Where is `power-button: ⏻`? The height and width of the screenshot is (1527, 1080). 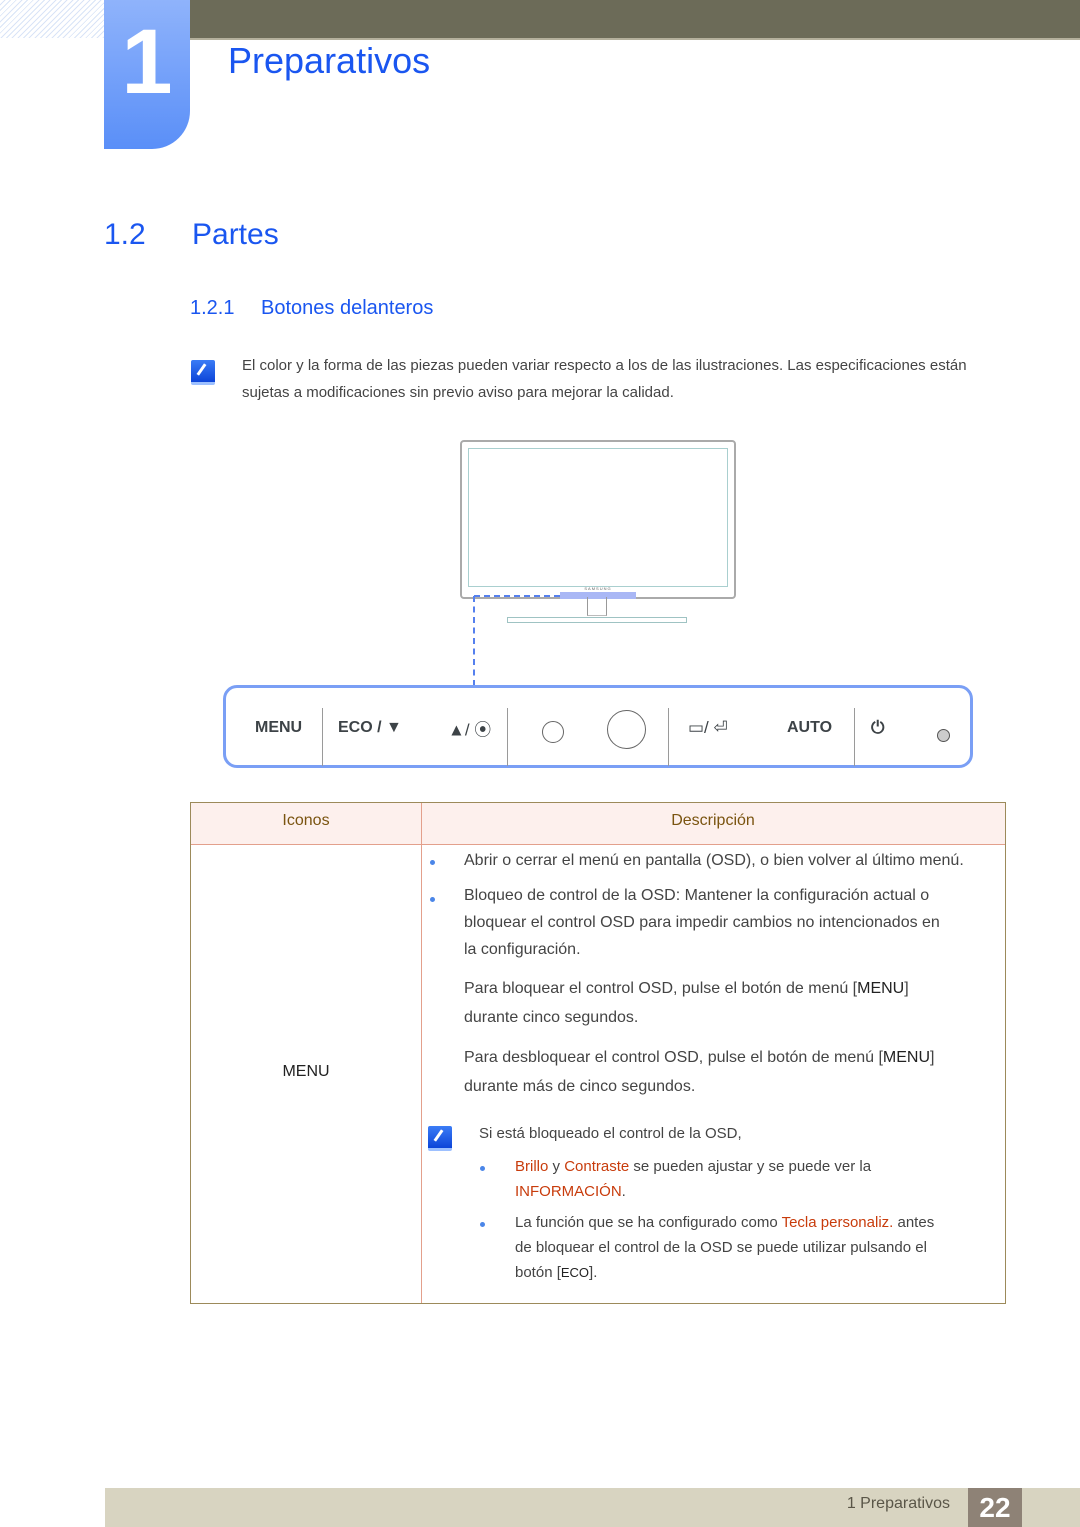 power-button: ⏻ is located at coordinates (877, 728).